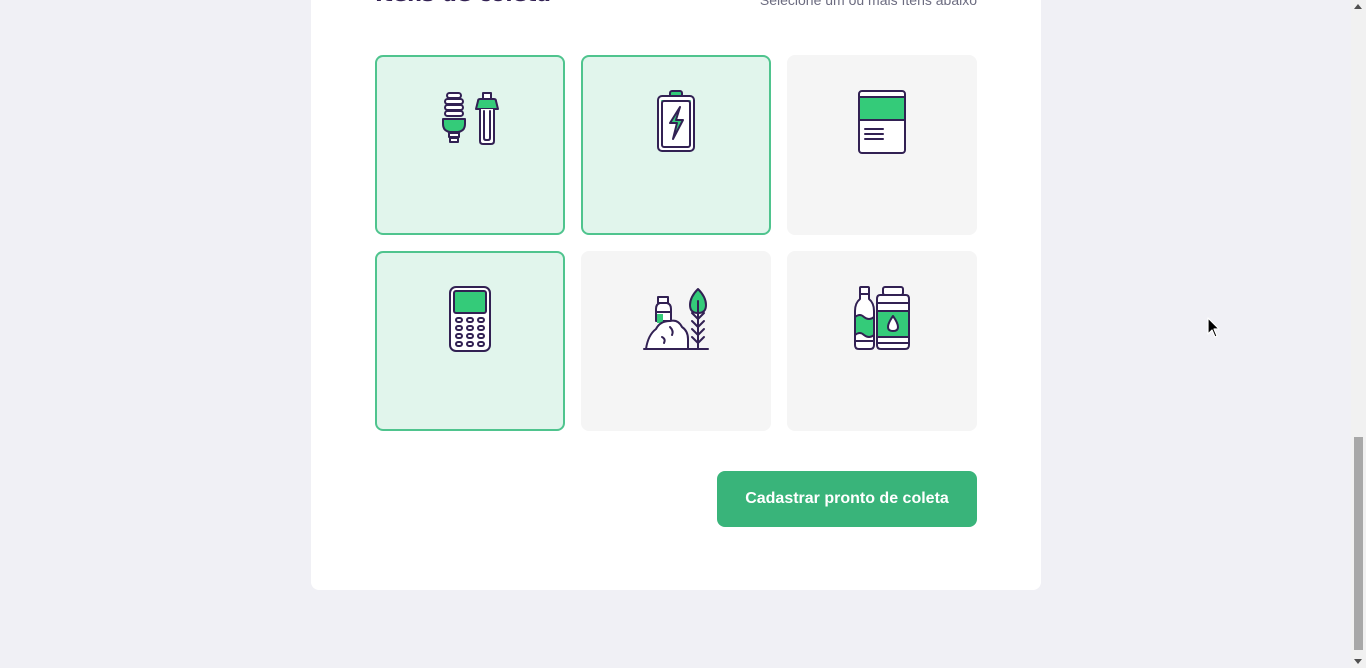 This screenshot has width=1366, height=668. I want to click on section-hint: Selecione um ou mais ítens abaixo, so click(868, 4).